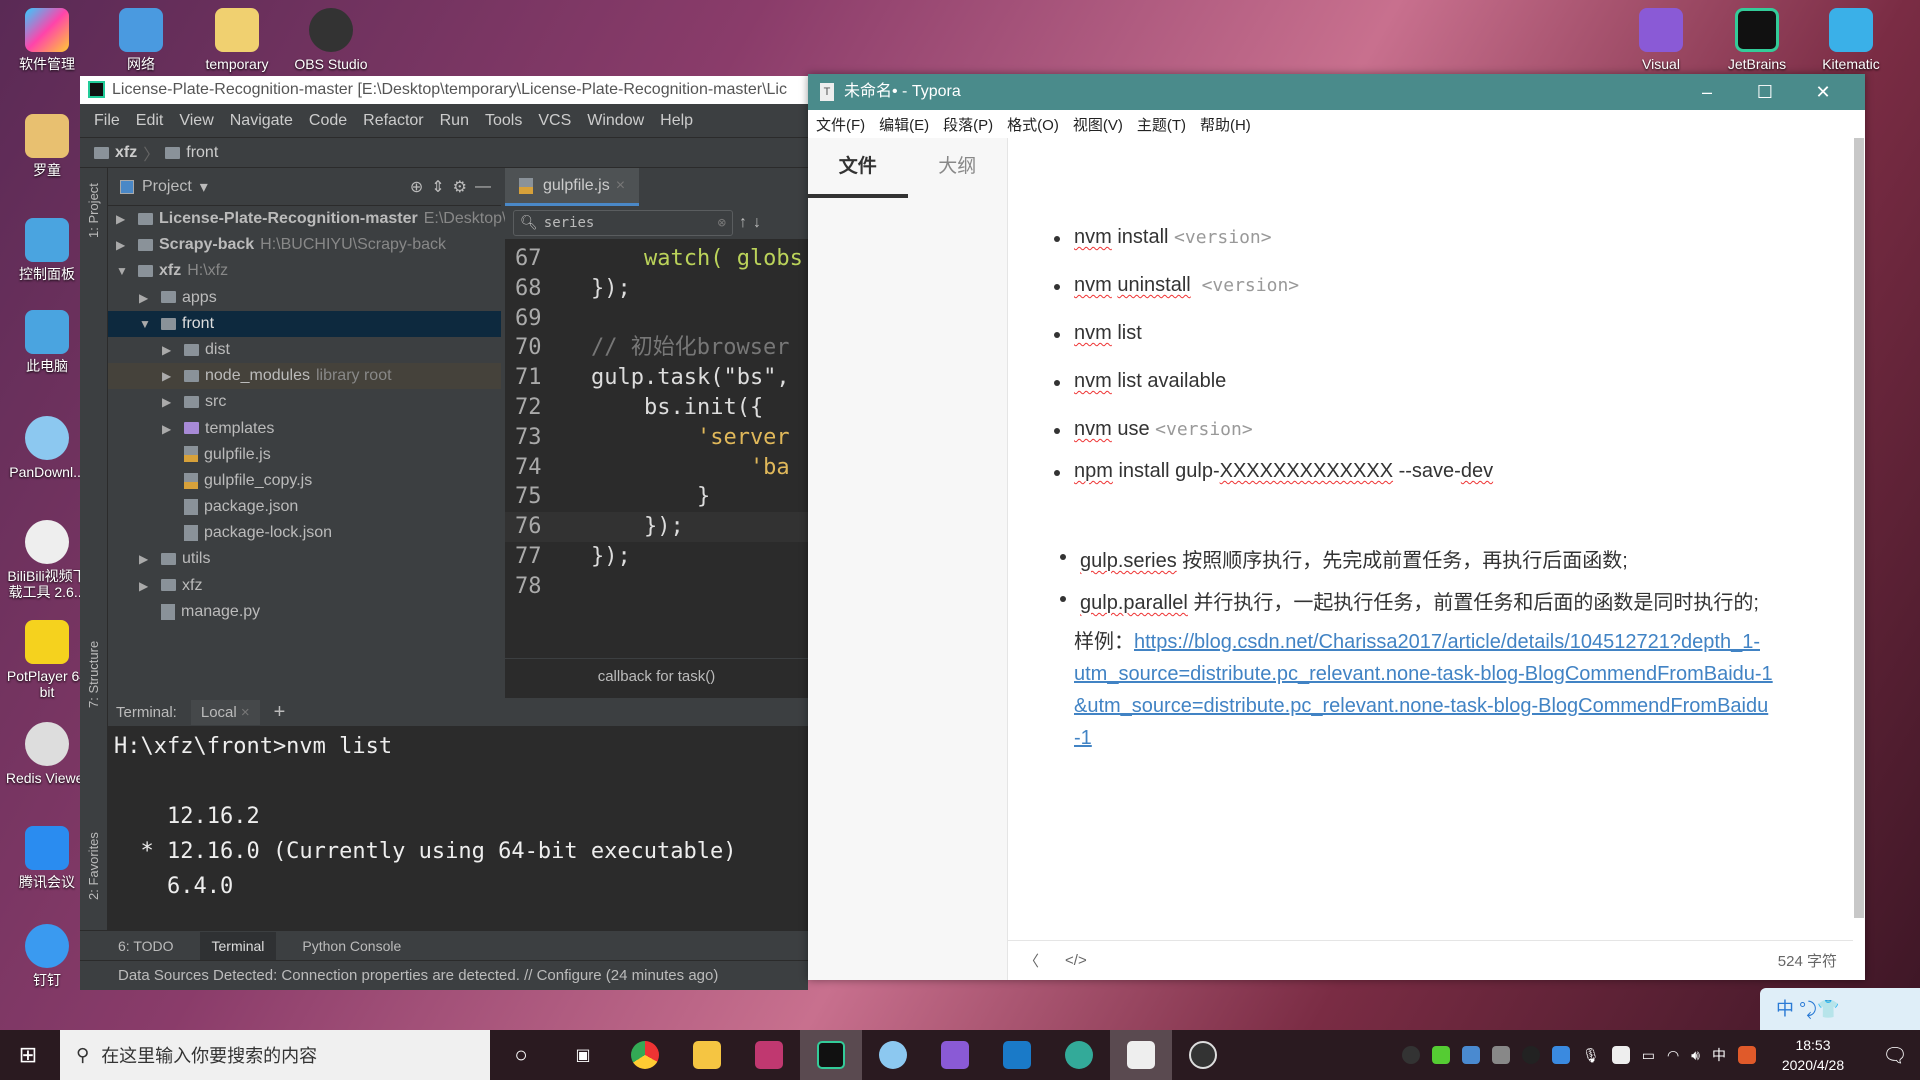 The image size is (1920, 1080). Describe the element at coordinates (1859, 528) in the screenshot. I see `scrollbar` at that location.